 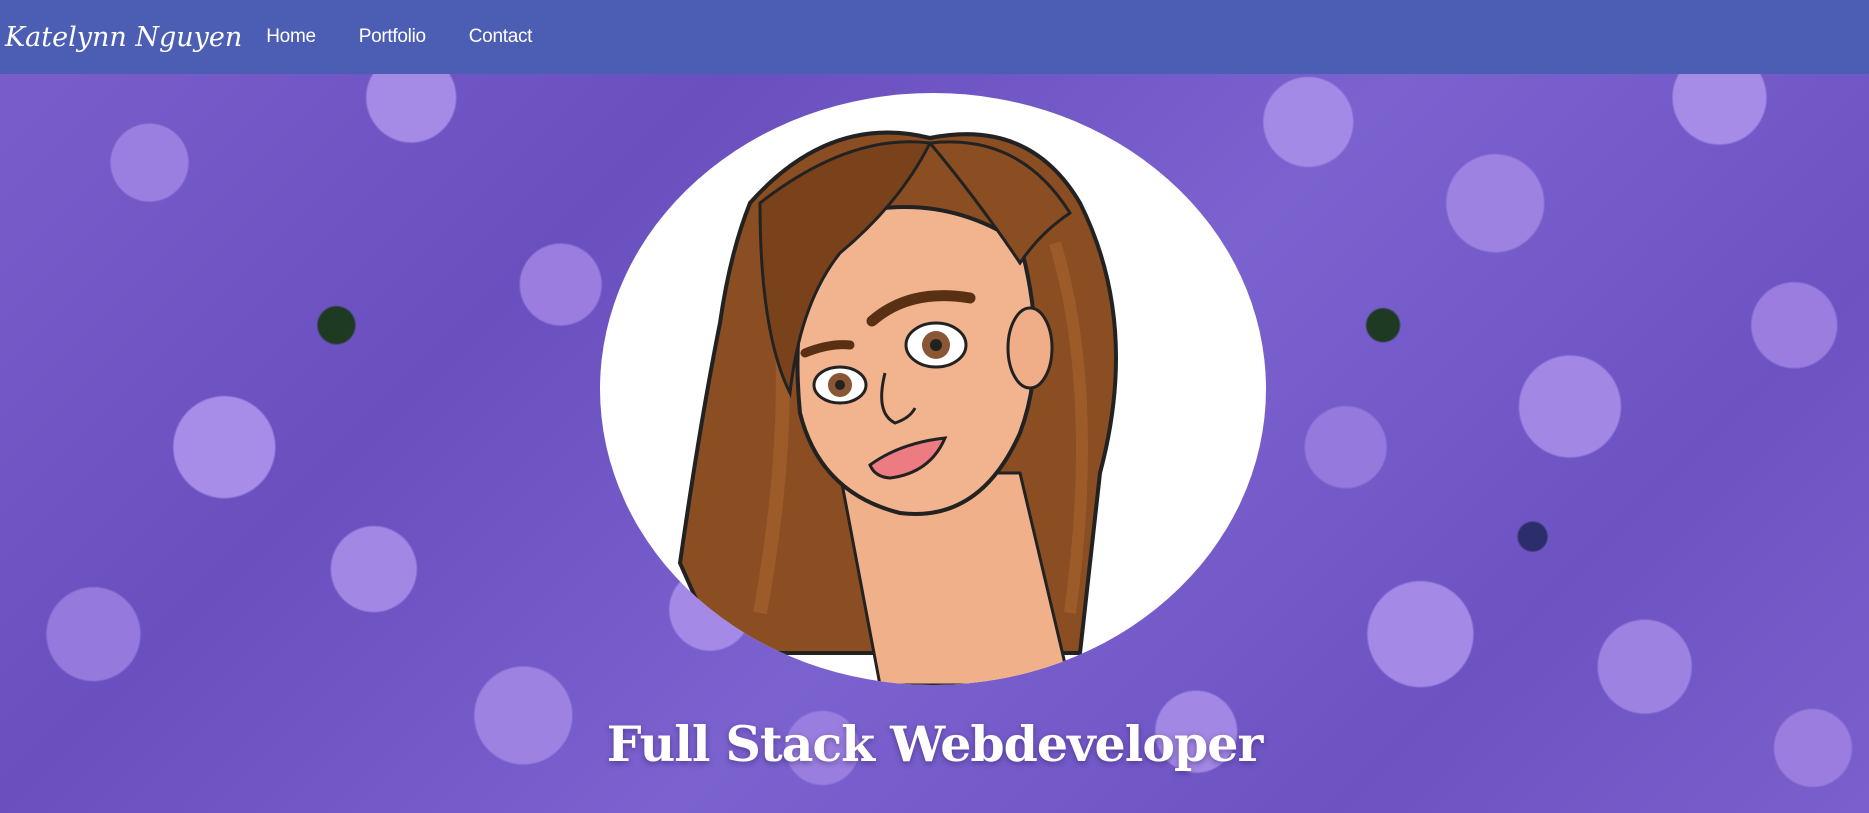 What do you see at coordinates (934, 37) in the screenshot?
I see `navbar: Katelynn Nguyen Home Portfolio Contact` at bounding box center [934, 37].